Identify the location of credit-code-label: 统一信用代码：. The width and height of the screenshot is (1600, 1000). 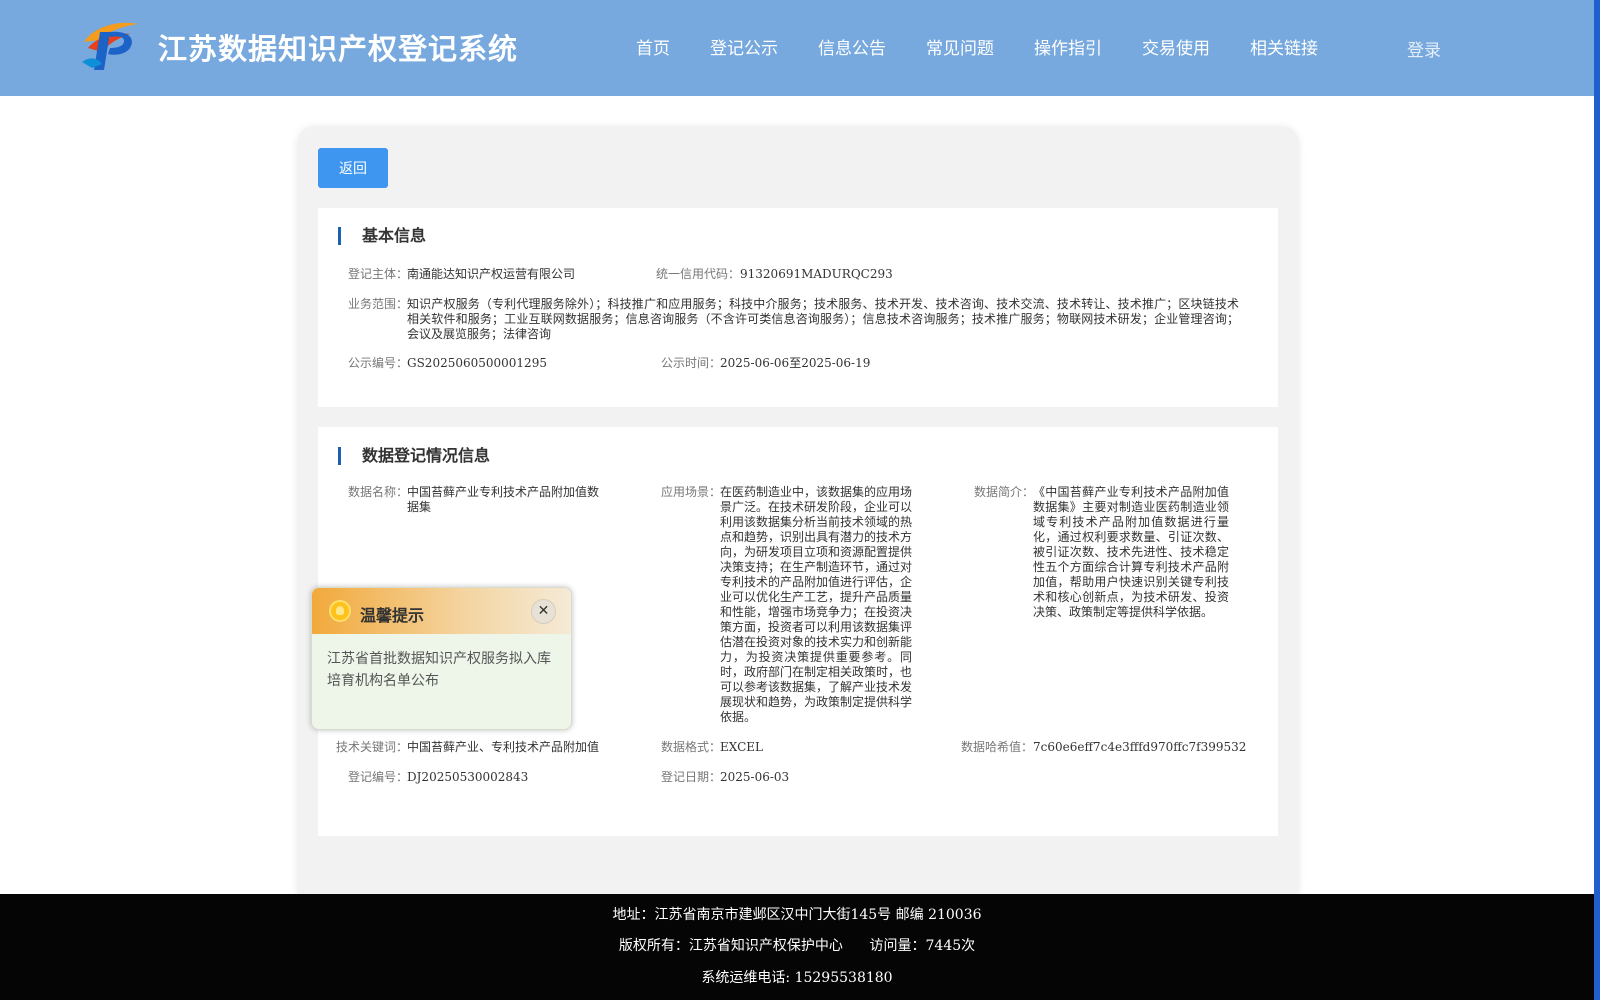
(698, 274).